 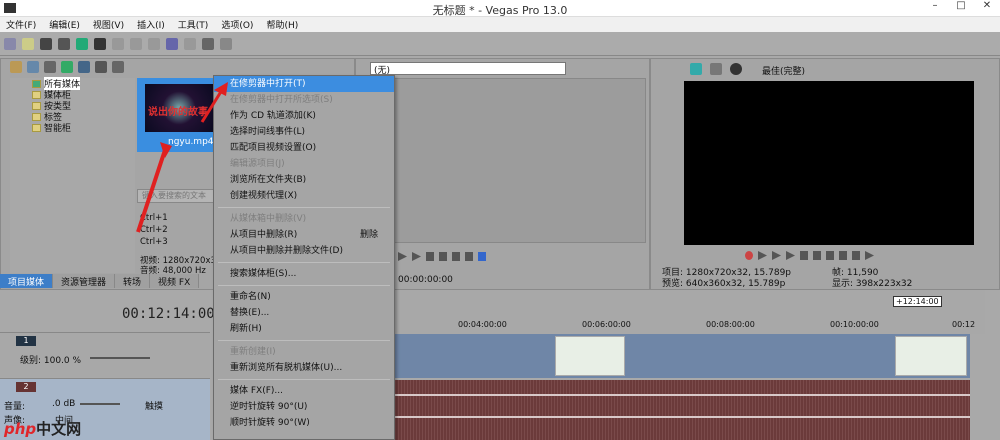 What do you see at coordinates (304, 352) in the screenshot?
I see `context-menu-item: 重新创建(I)` at bounding box center [304, 352].